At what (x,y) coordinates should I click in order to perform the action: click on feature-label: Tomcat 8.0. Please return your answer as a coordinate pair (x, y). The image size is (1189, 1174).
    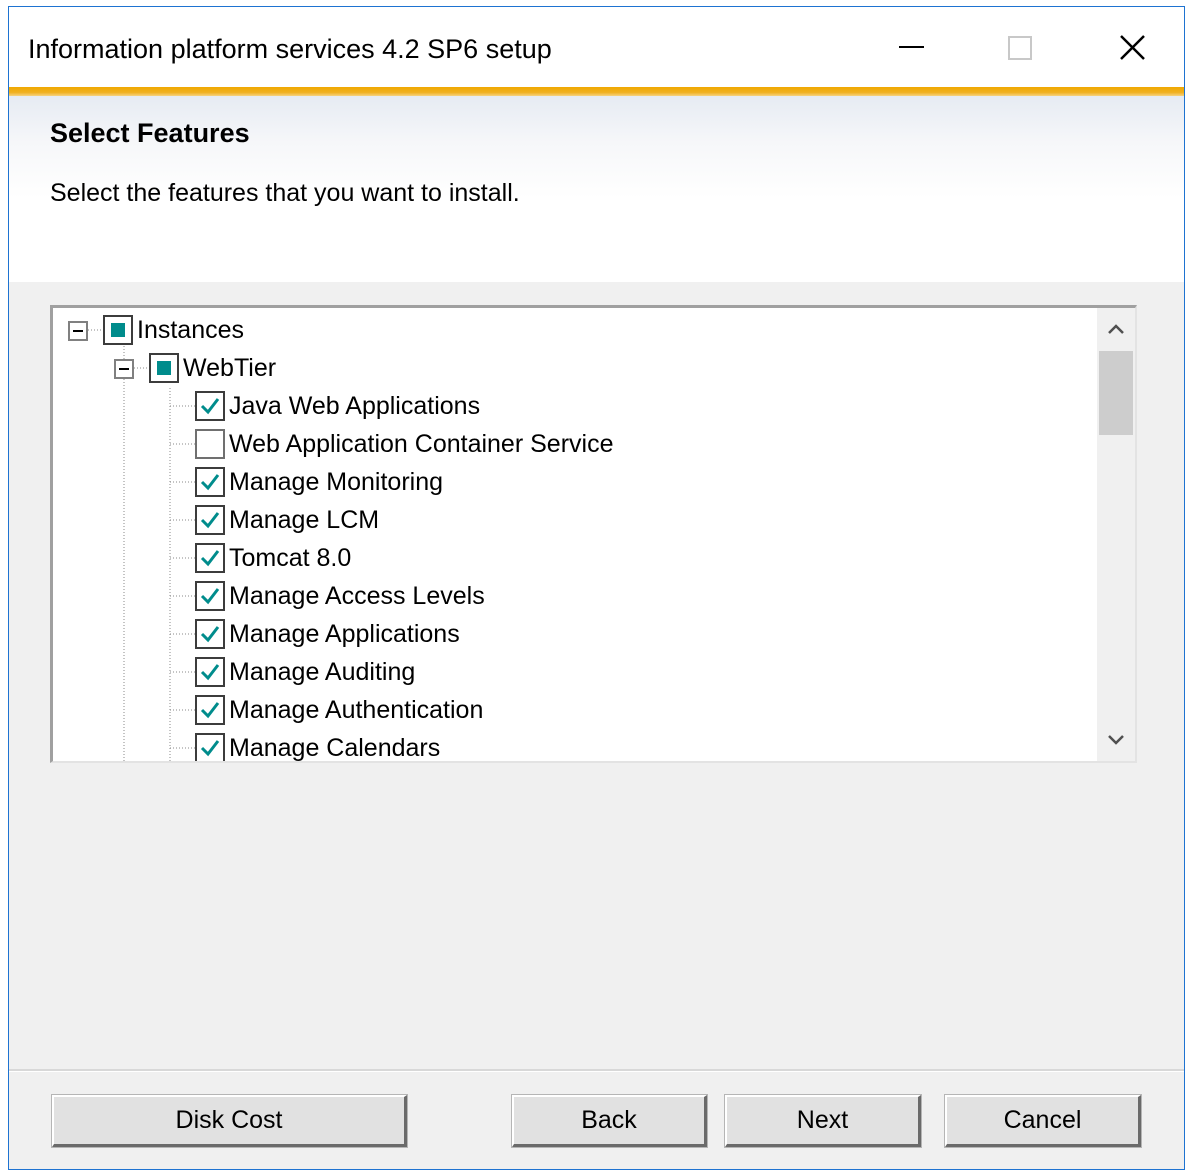
    Looking at the image, I should click on (290, 557).